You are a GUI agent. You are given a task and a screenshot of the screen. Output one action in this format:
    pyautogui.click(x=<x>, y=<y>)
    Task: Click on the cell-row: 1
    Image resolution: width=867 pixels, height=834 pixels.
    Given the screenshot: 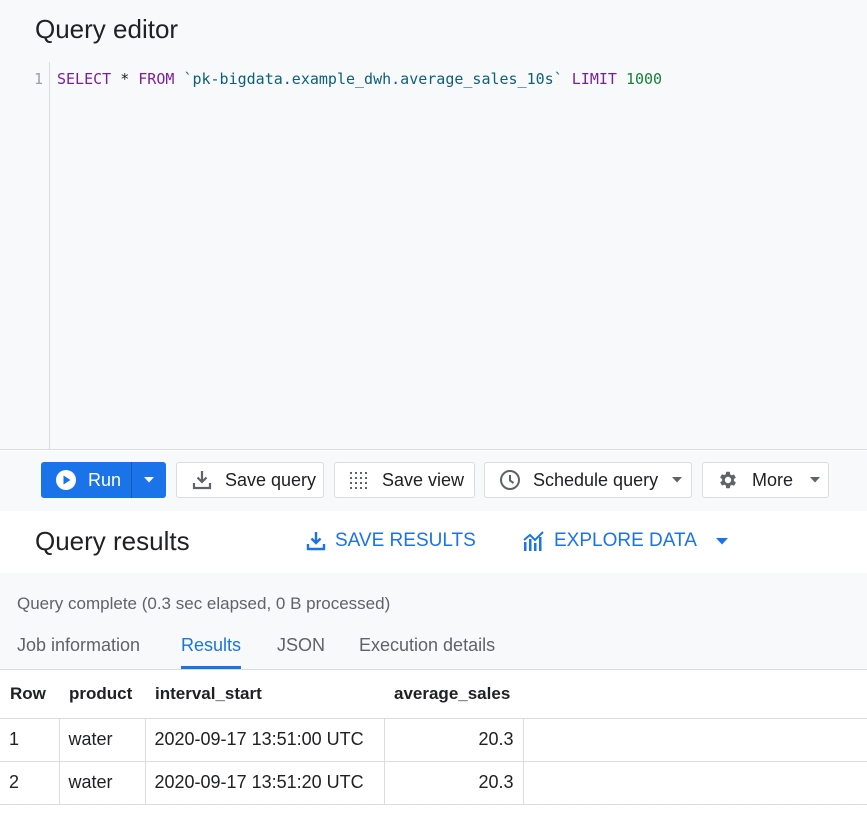 What is the action you would take?
    pyautogui.click(x=30, y=740)
    